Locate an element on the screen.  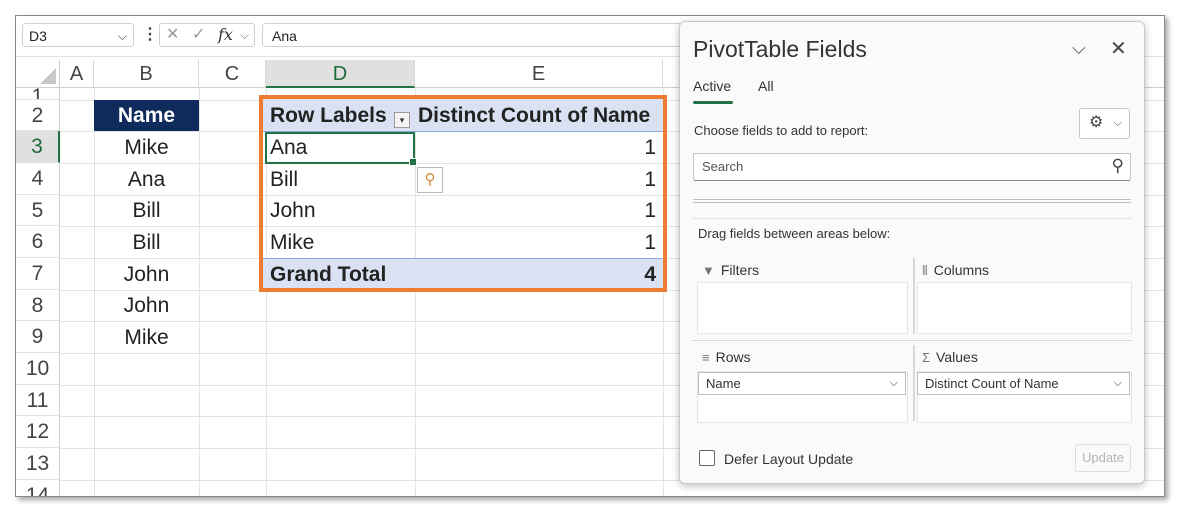
insert-function-icon: fx is located at coordinates (225, 35).